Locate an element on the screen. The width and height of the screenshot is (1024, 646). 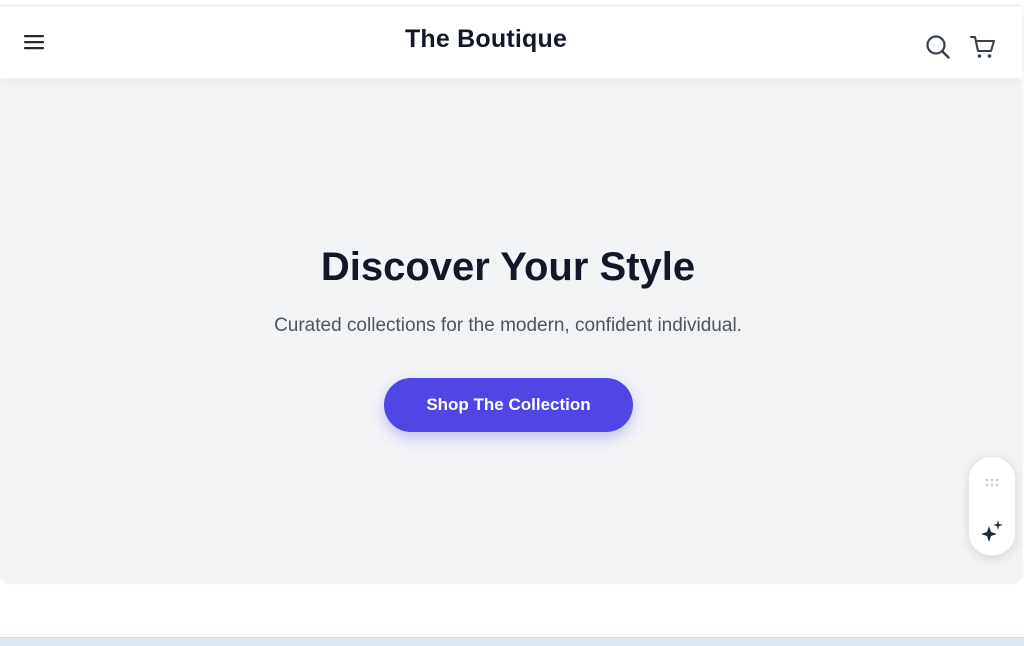
cart-button is located at coordinates (983, 47).